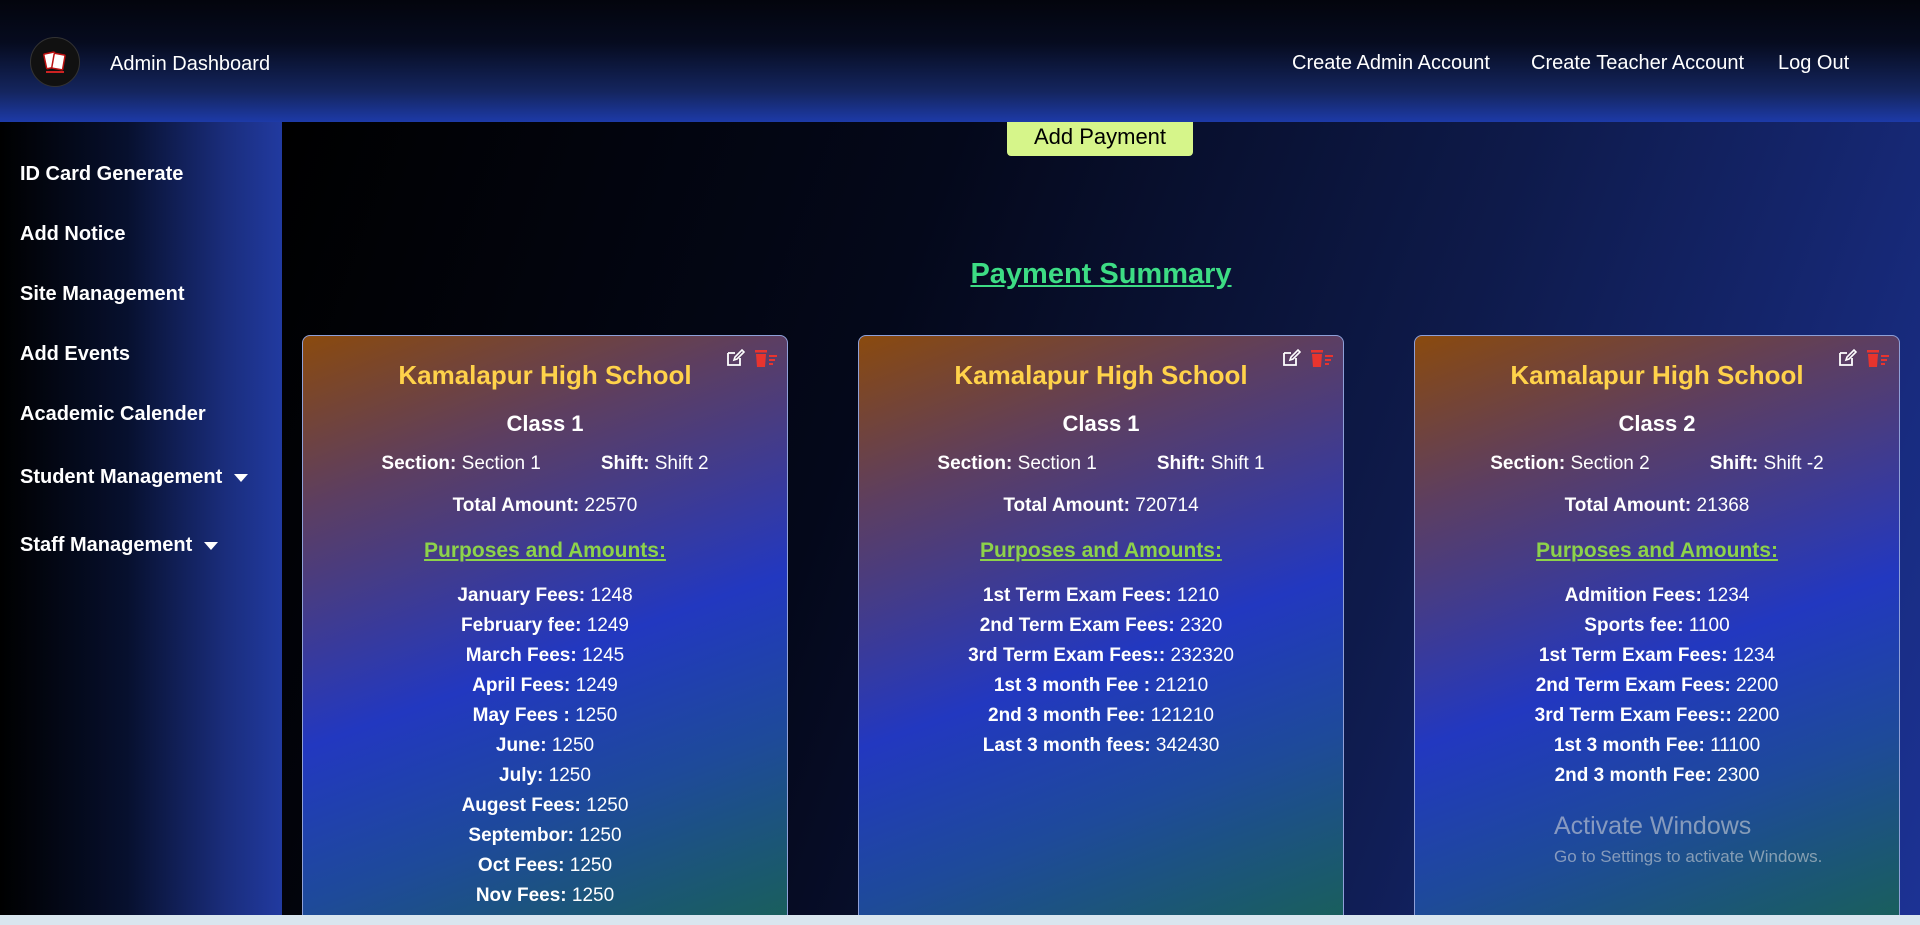 The width and height of the screenshot is (1920, 925). What do you see at coordinates (1066, 745) in the screenshot?
I see `fee-label: Last 3 month fees:` at bounding box center [1066, 745].